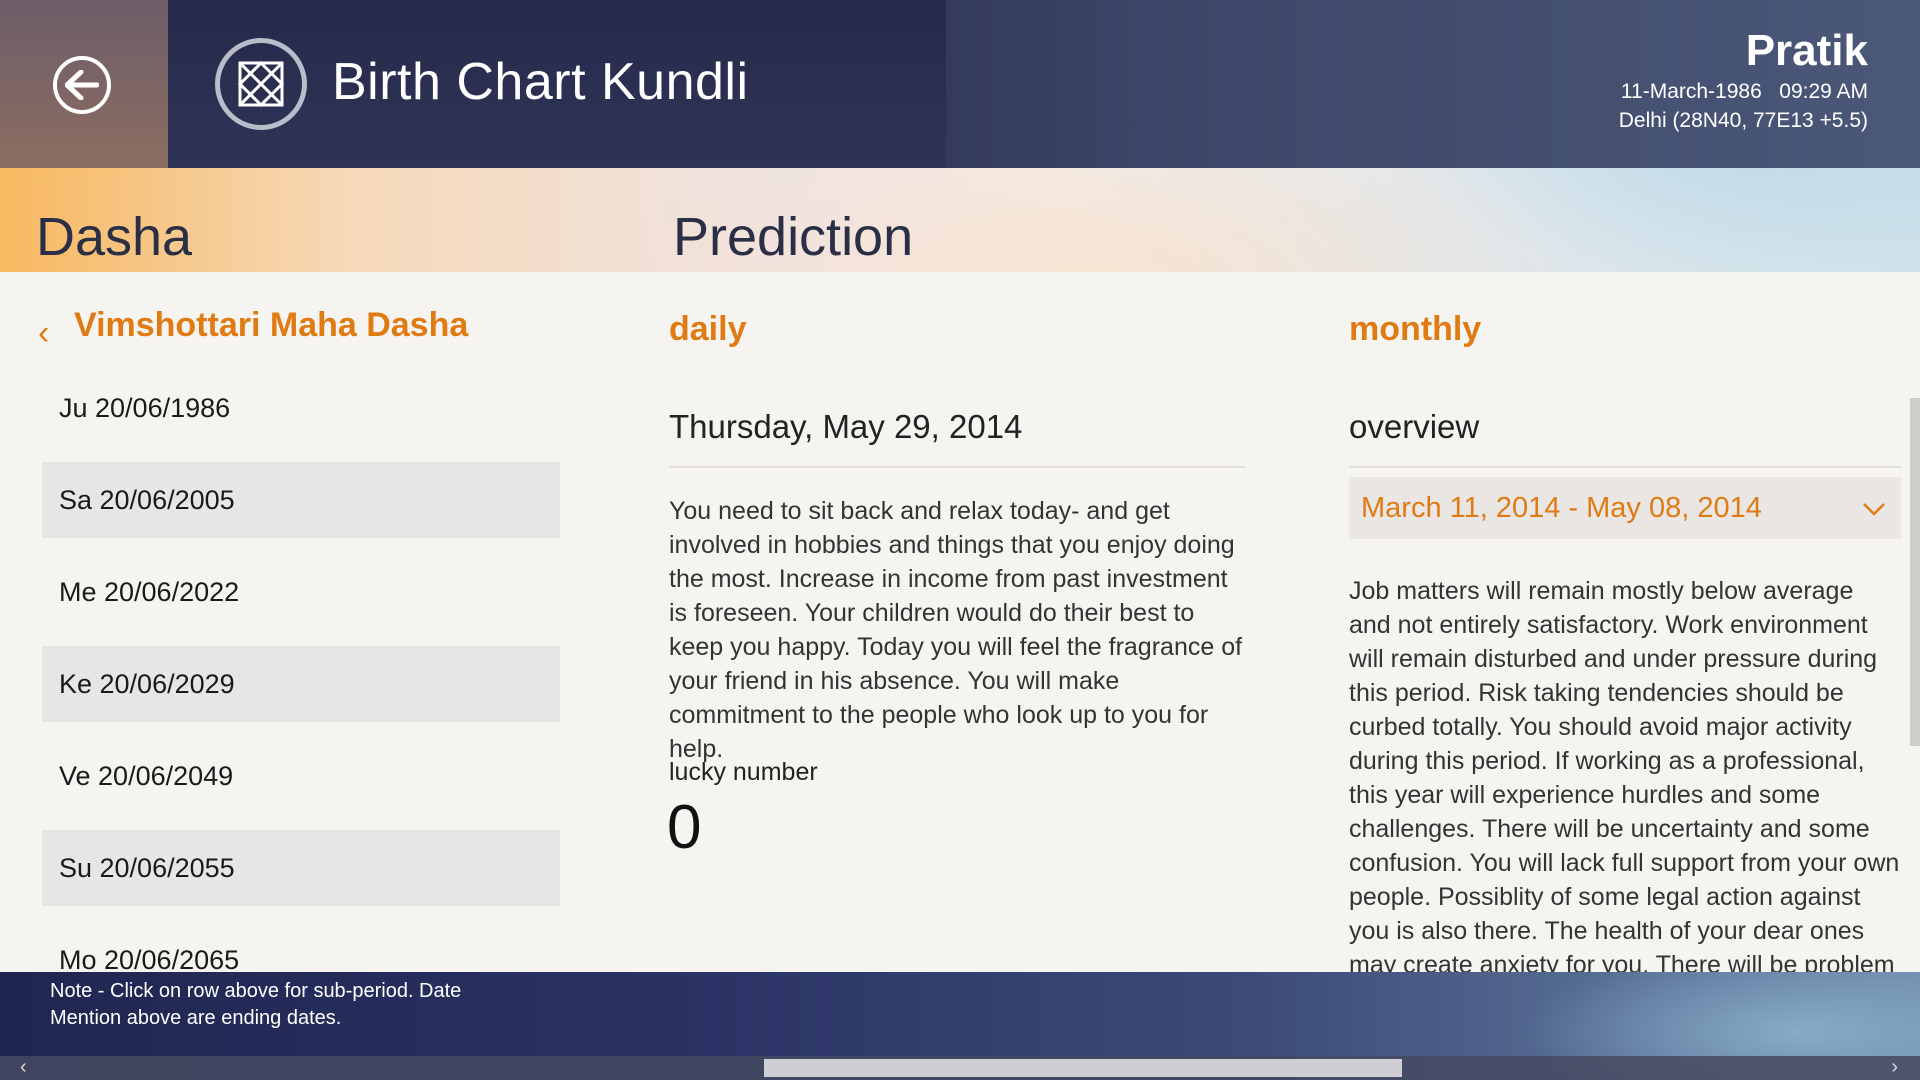 Image resolution: width=1920 pixels, height=1080 pixels. Describe the element at coordinates (301, 868) in the screenshot. I see `dasha-row: Su 20/06/2055` at that location.